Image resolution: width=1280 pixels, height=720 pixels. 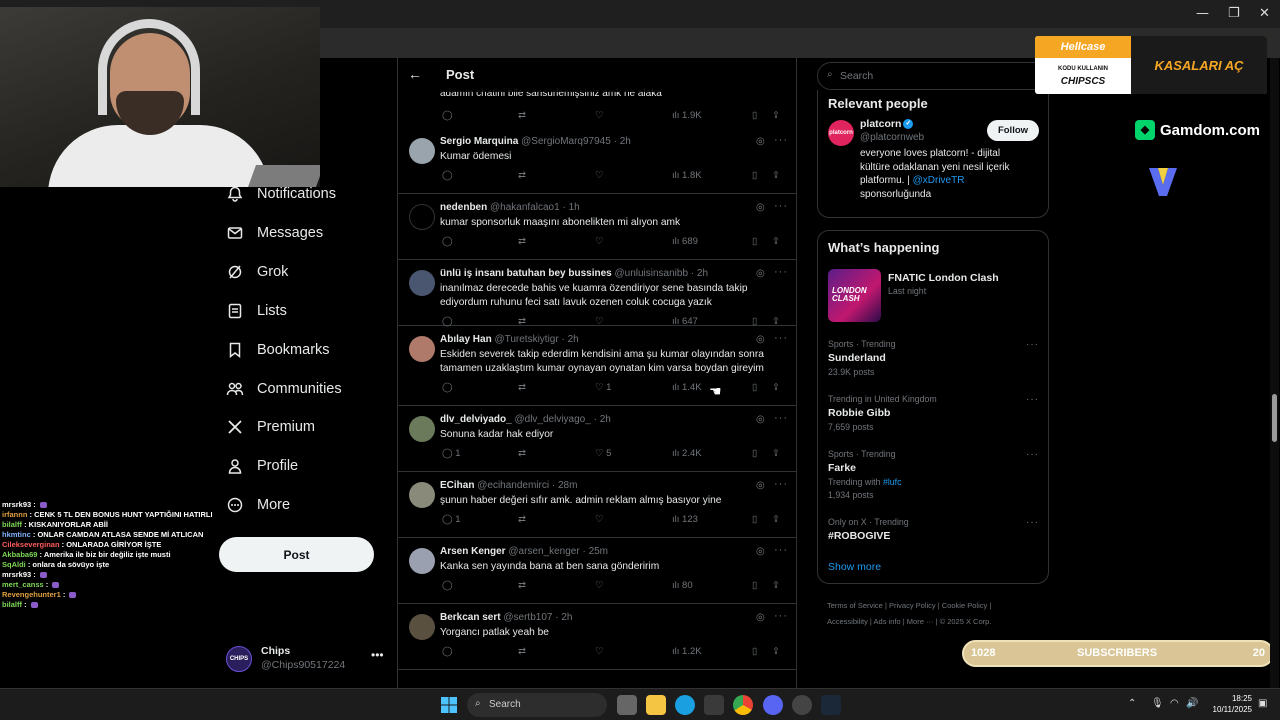 I want to click on more-dots-icon: •••, so click(x=377, y=655).